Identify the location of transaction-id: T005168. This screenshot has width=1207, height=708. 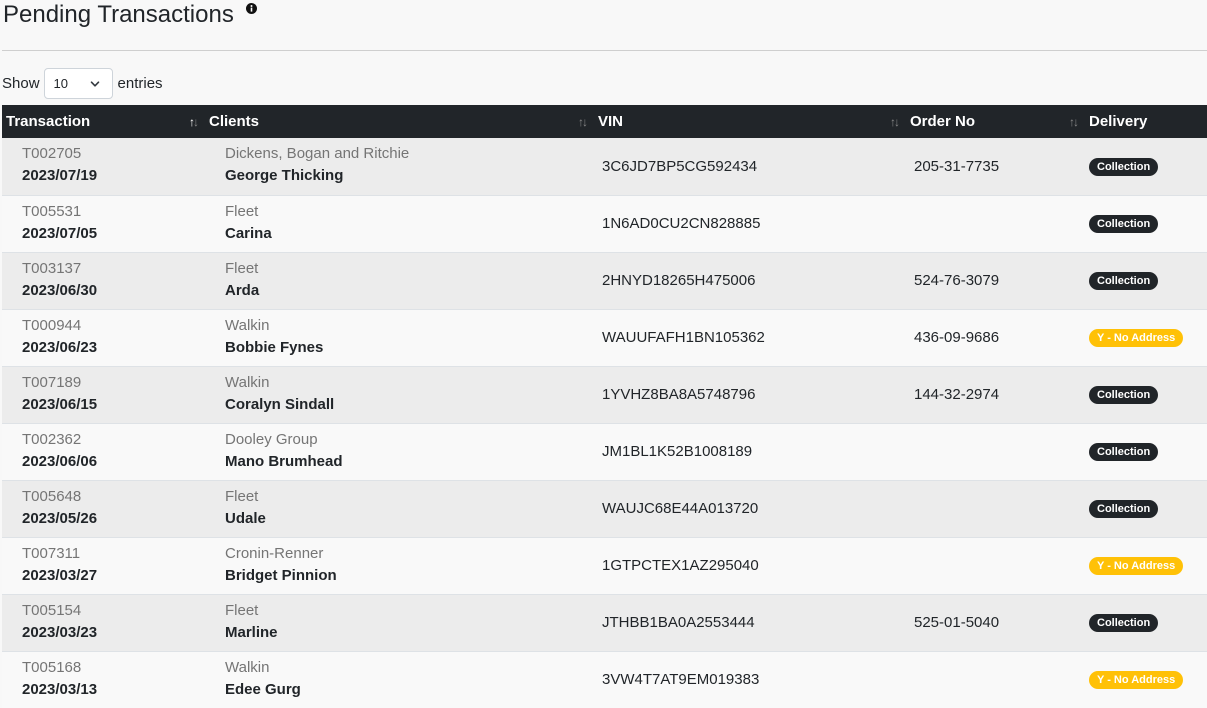
(52, 667).